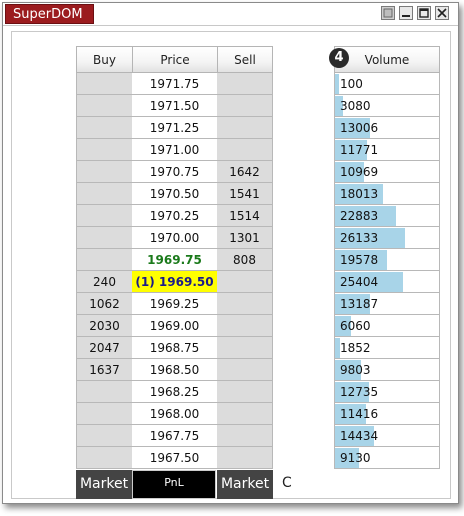 The width and height of the screenshot is (464, 516). What do you see at coordinates (339, 58) in the screenshot?
I see `volume-badge: 4` at bounding box center [339, 58].